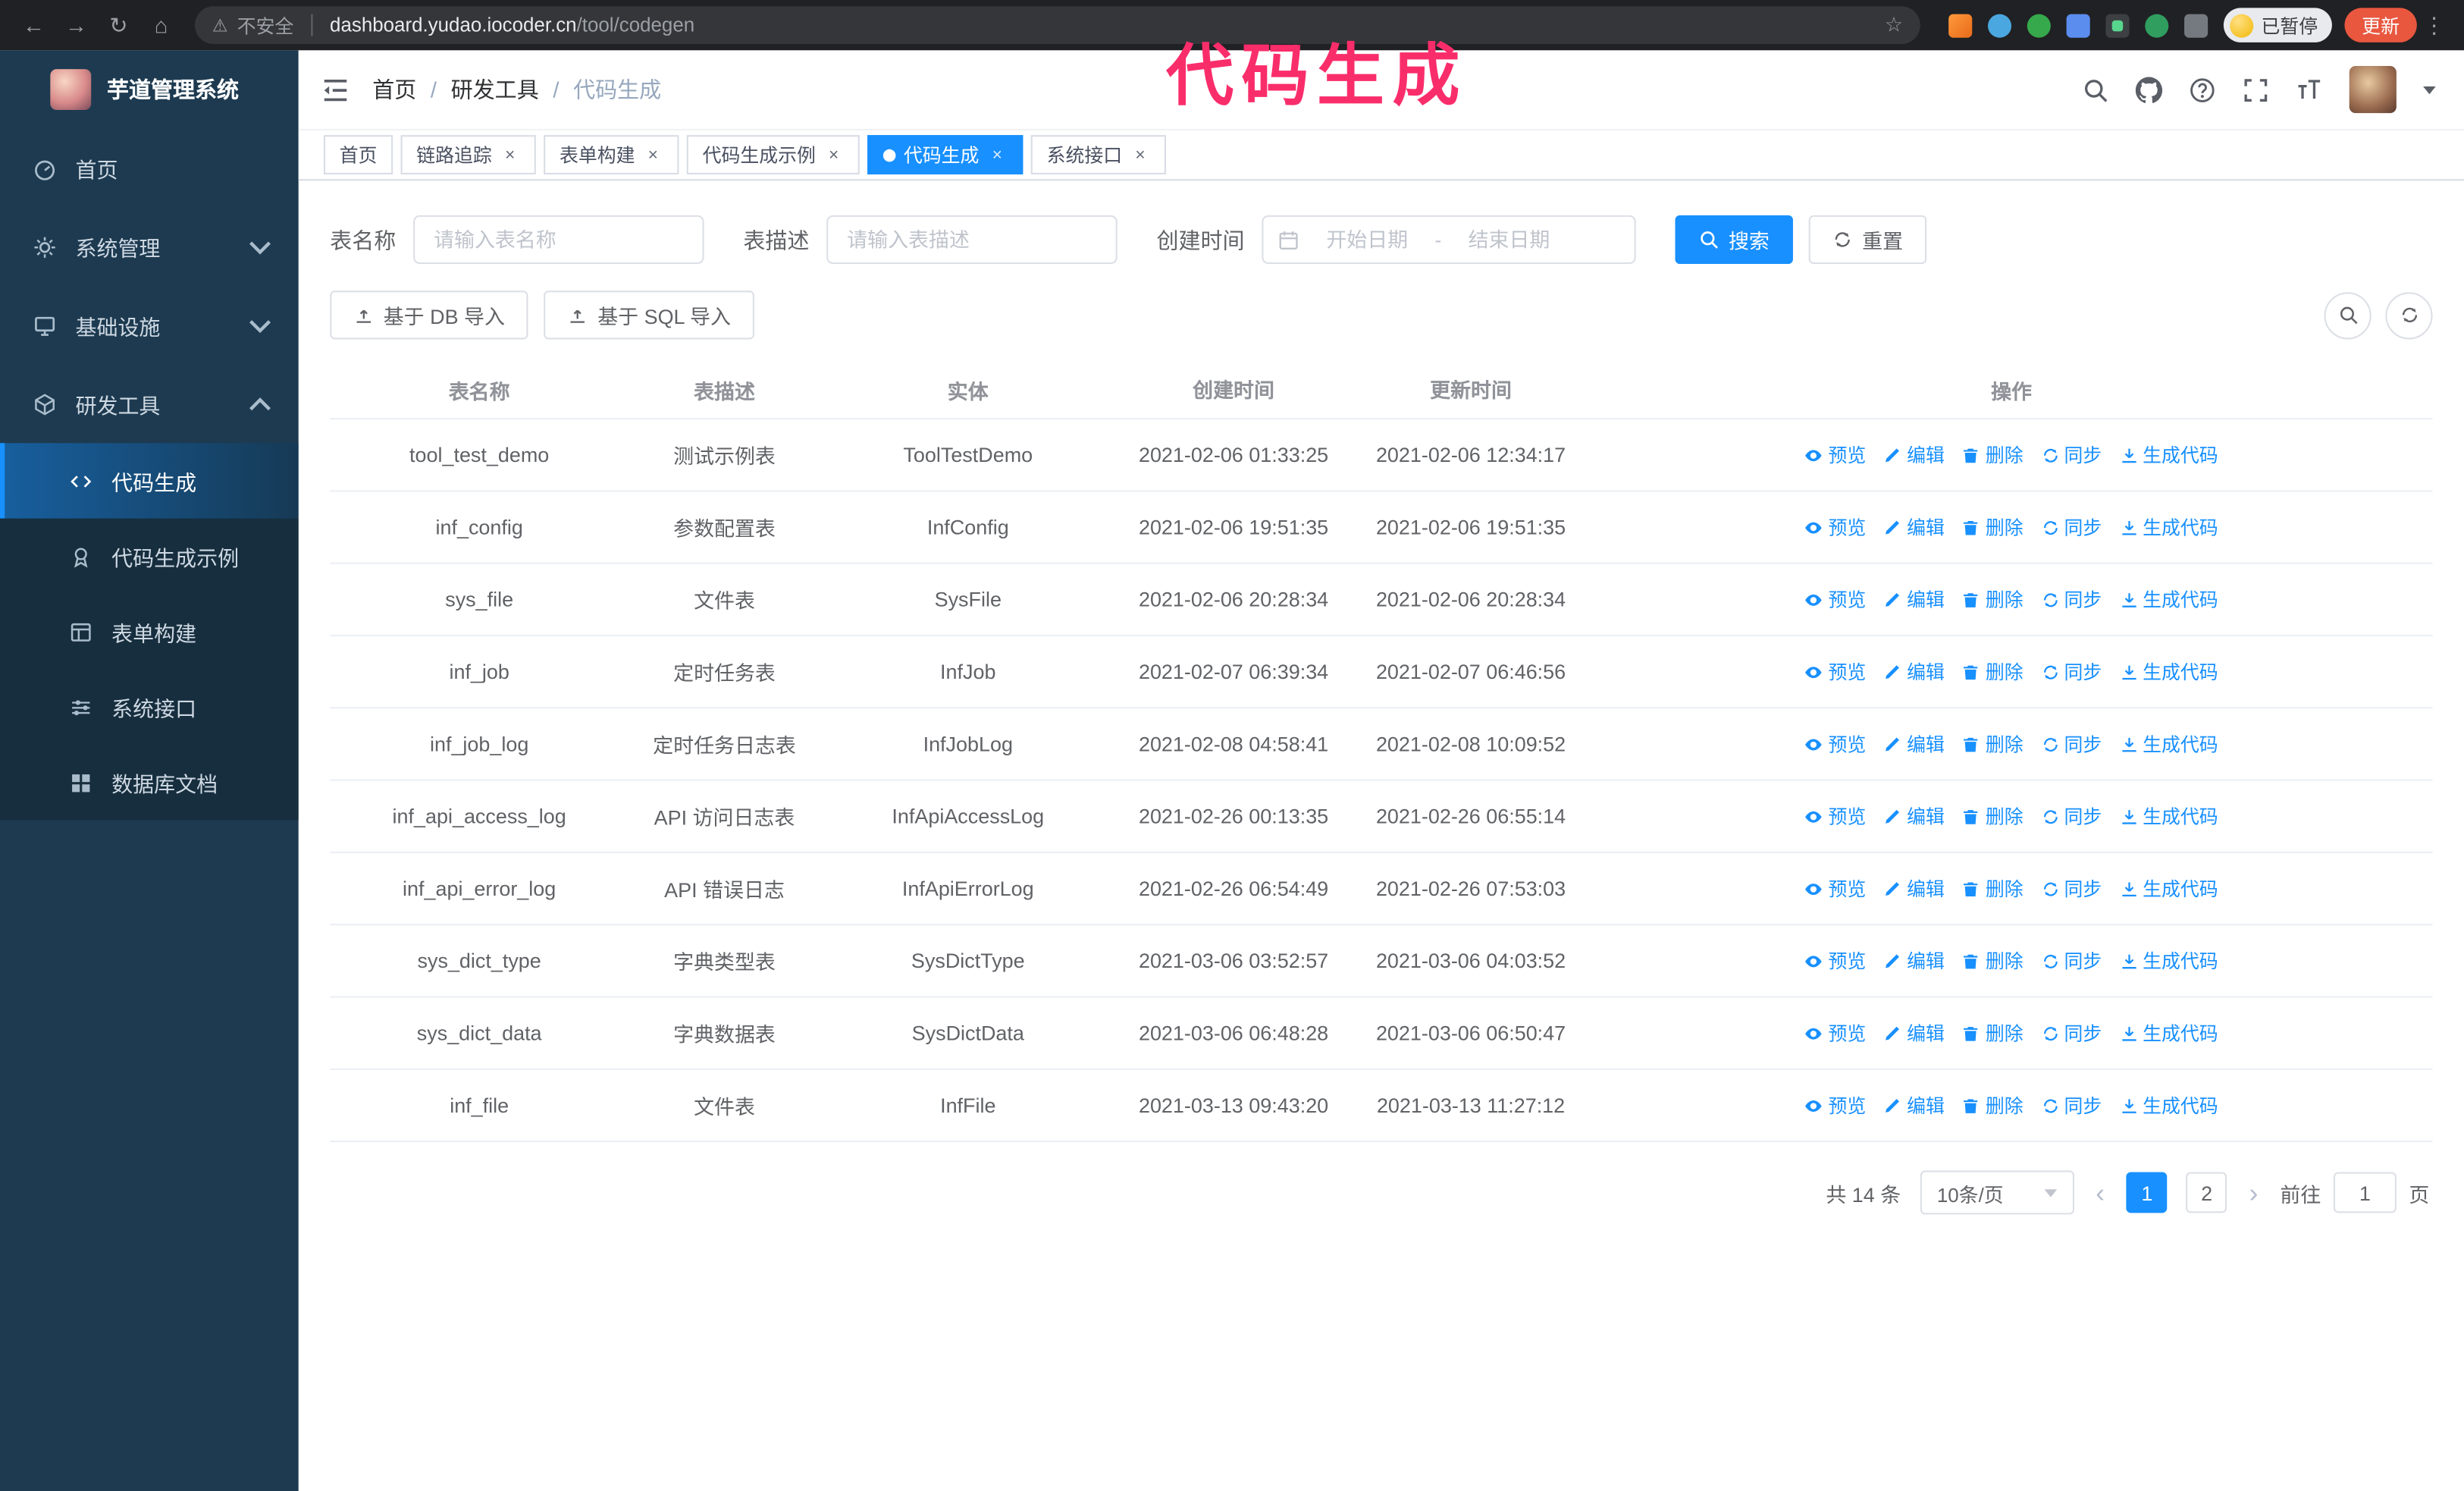  I want to click on browser-menu-icon: ⋮, so click(2434, 25).